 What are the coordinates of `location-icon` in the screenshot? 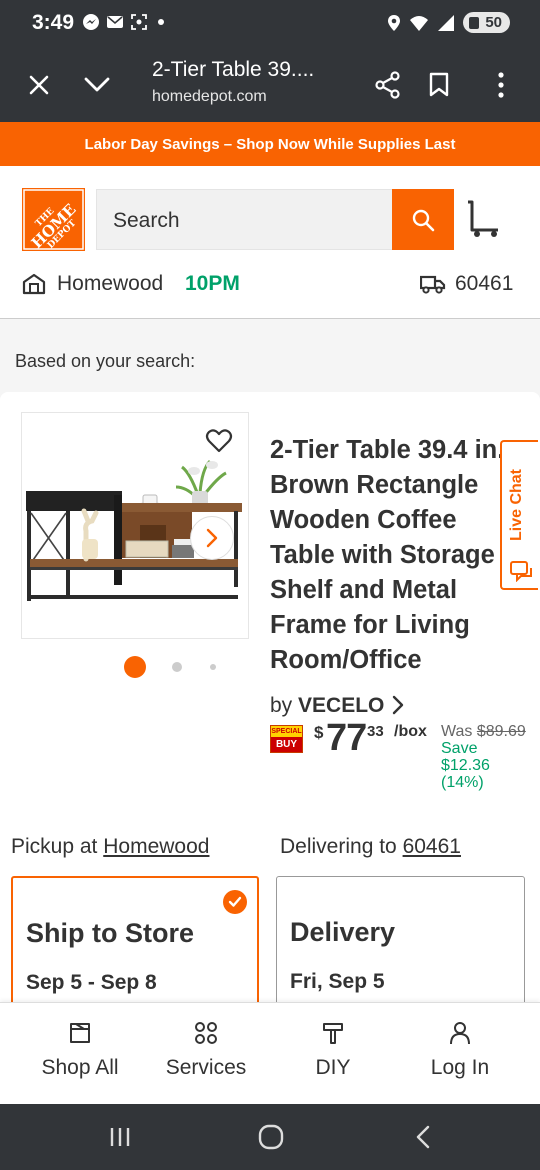 It's located at (394, 22).